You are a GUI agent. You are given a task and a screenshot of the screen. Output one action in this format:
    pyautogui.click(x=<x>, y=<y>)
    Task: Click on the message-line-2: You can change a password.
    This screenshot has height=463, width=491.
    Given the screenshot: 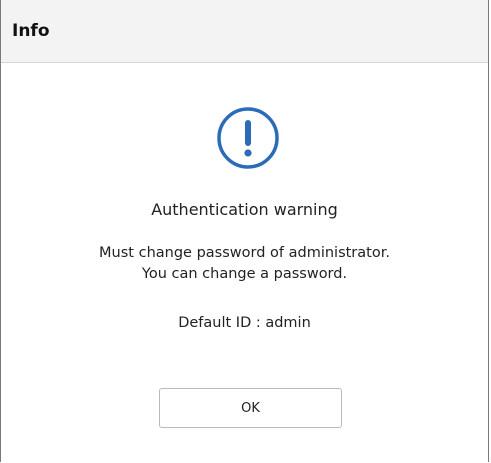 What is the action you would take?
    pyautogui.click(x=244, y=274)
    